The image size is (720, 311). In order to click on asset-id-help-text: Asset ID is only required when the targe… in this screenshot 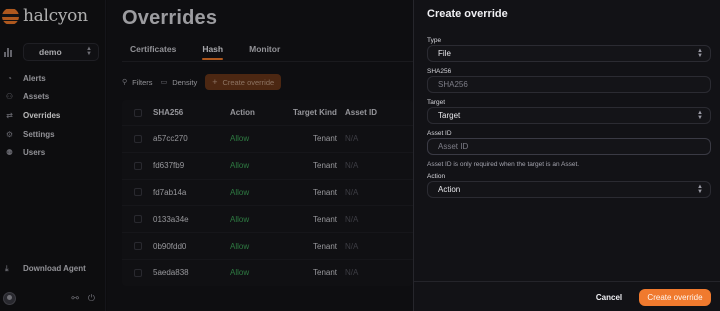, I will do `click(503, 164)`.